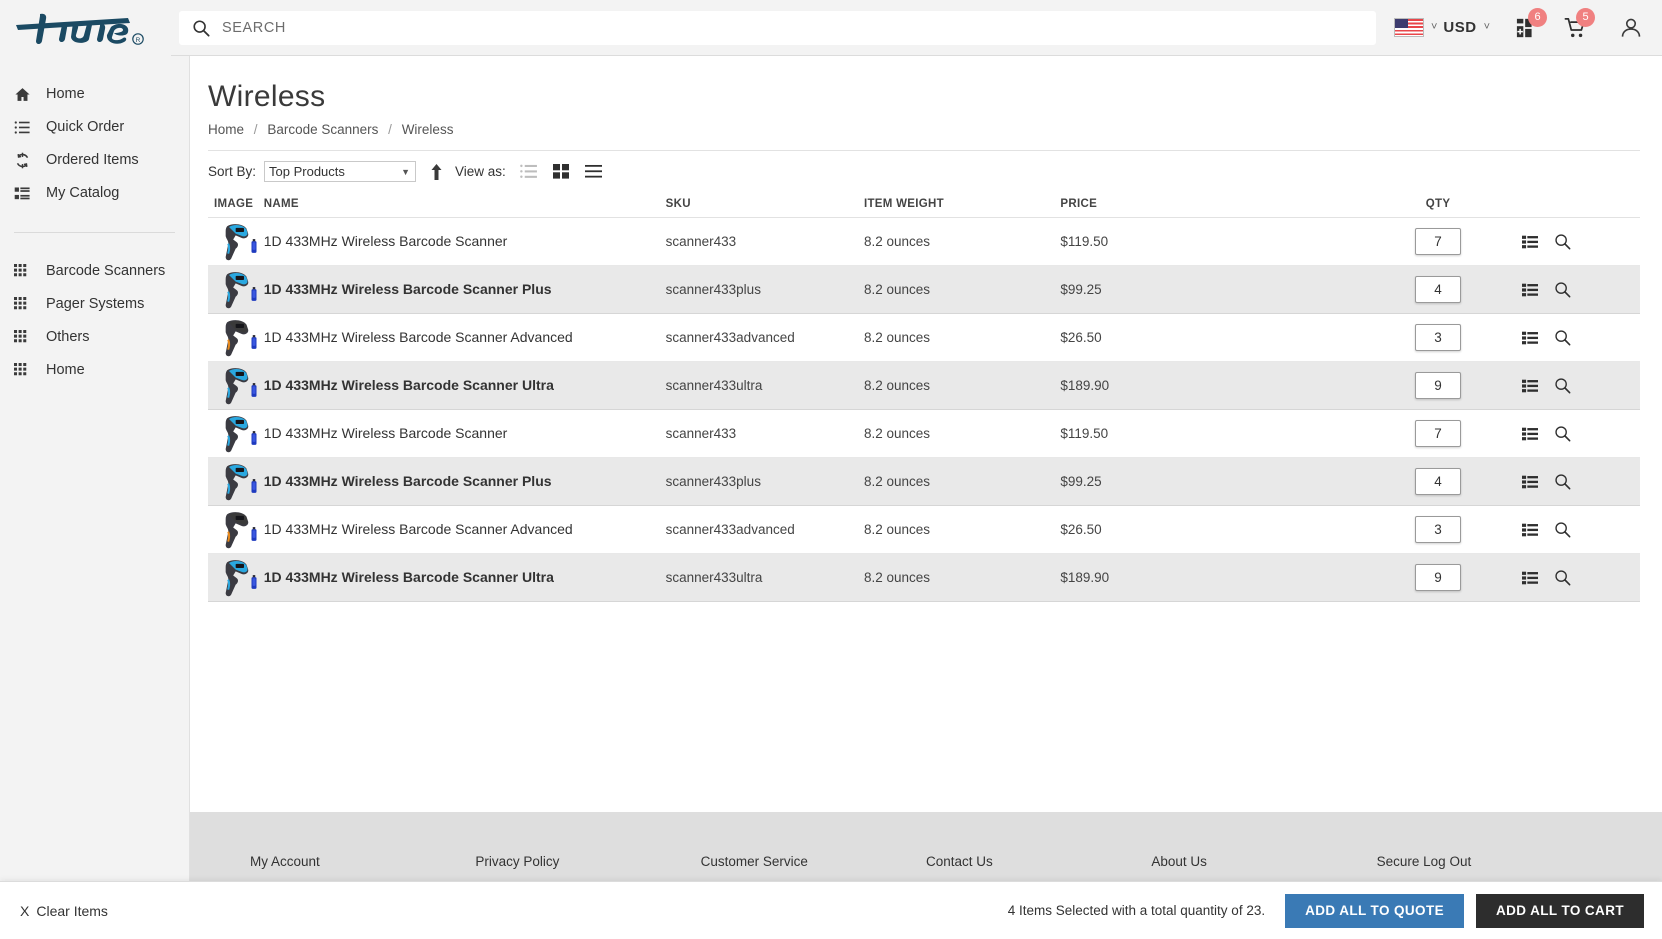  I want to click on clear-items-button: X Clear Items, so click(64, 911).